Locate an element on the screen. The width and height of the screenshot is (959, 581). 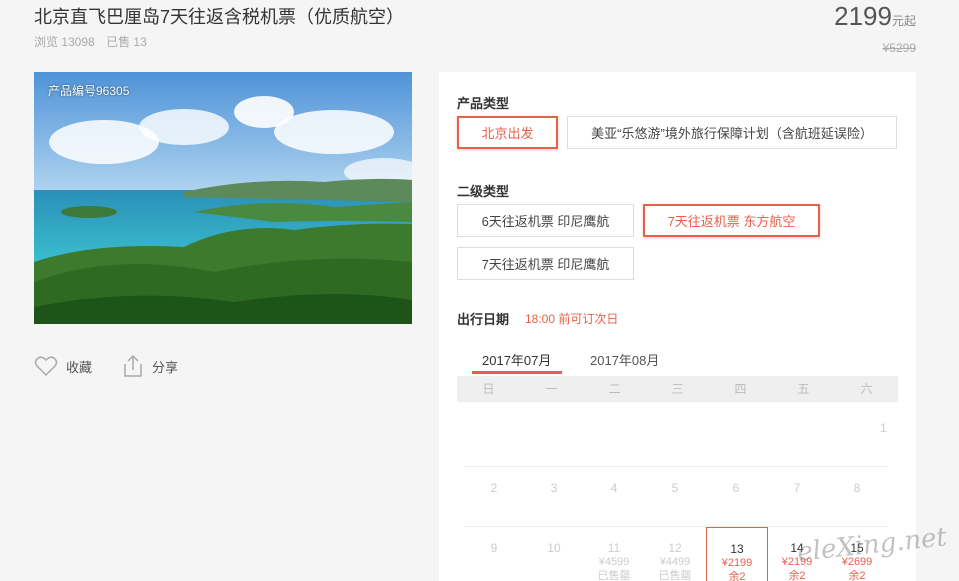
weekday-tue: 二 is located at coordinates (614, 389).